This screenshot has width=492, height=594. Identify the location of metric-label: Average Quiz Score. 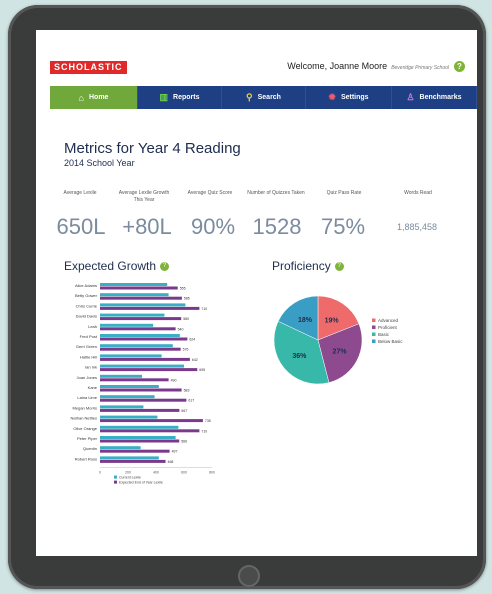
(210, 193).